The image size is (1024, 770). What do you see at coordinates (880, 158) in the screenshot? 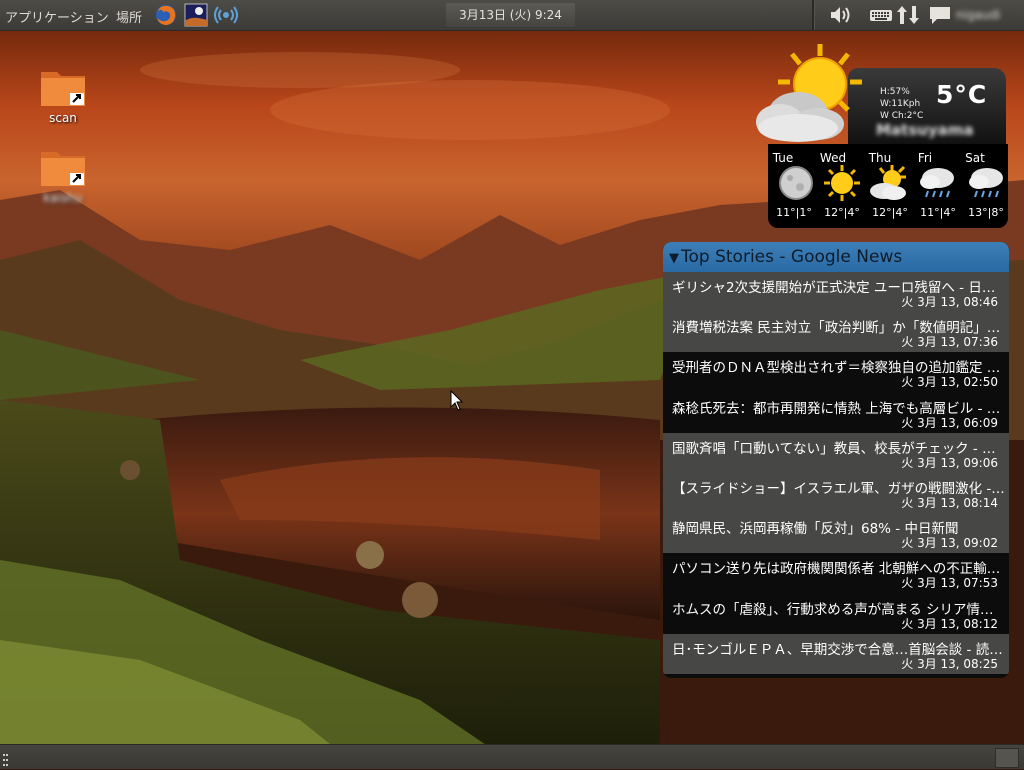
I see `forecast-day: Thu` at bounding box center [880, 158].